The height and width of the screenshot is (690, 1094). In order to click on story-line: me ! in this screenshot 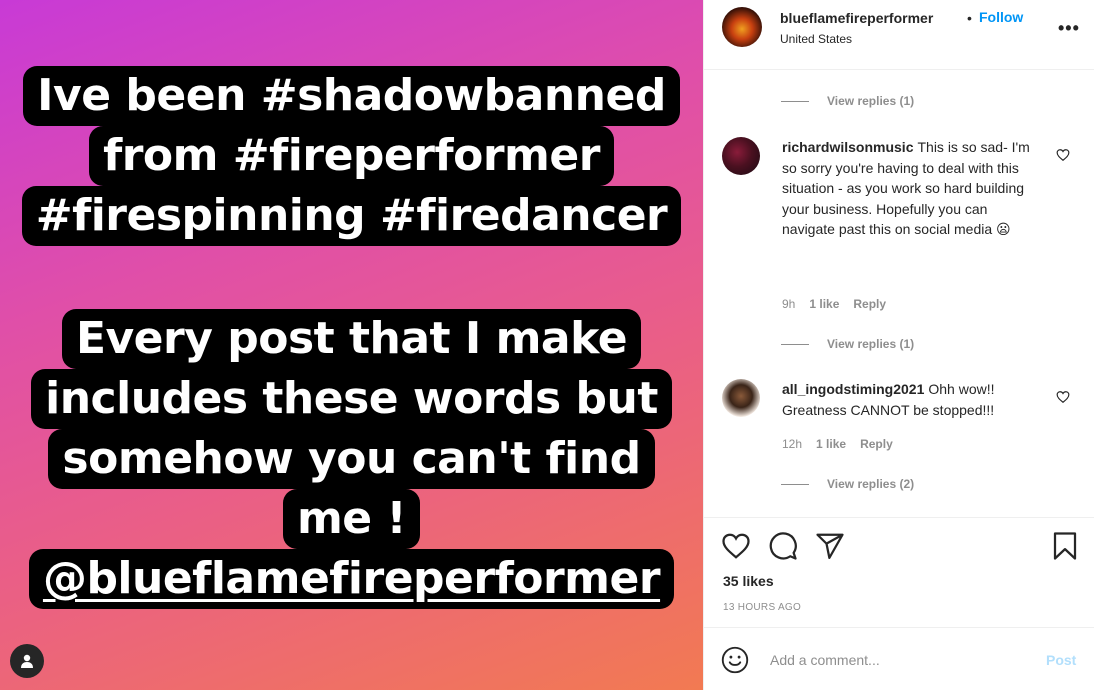, I will do `click(351, 519)`.